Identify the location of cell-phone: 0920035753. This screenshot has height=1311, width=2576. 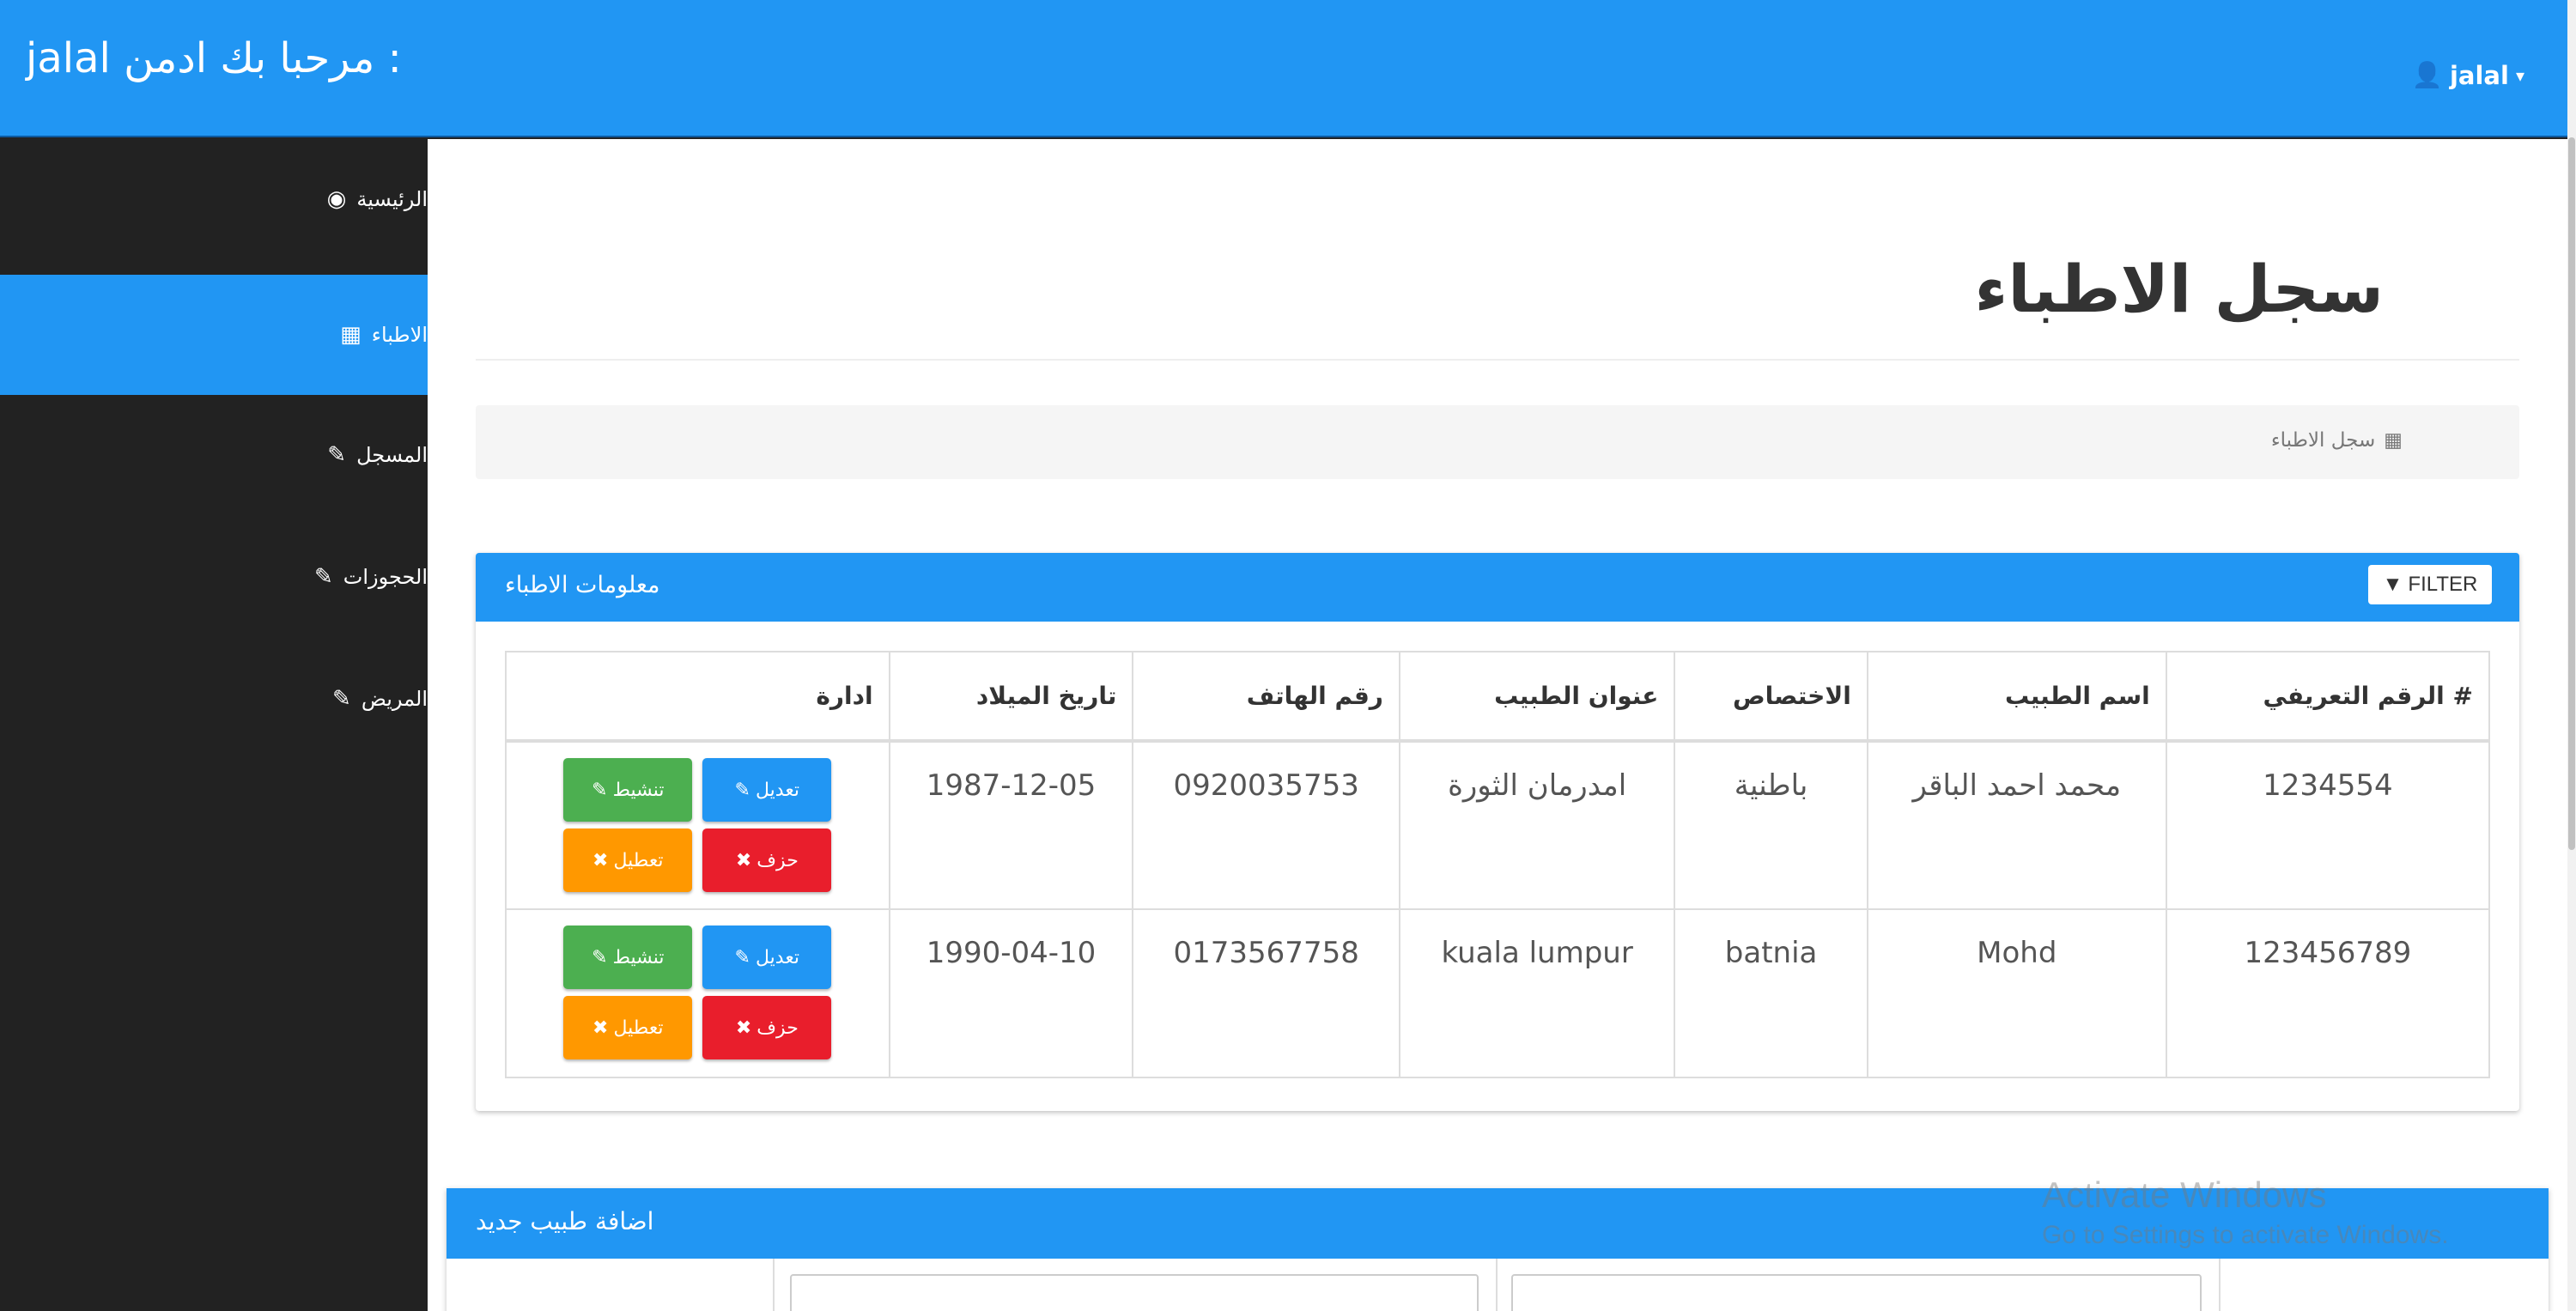
(1266, 825).